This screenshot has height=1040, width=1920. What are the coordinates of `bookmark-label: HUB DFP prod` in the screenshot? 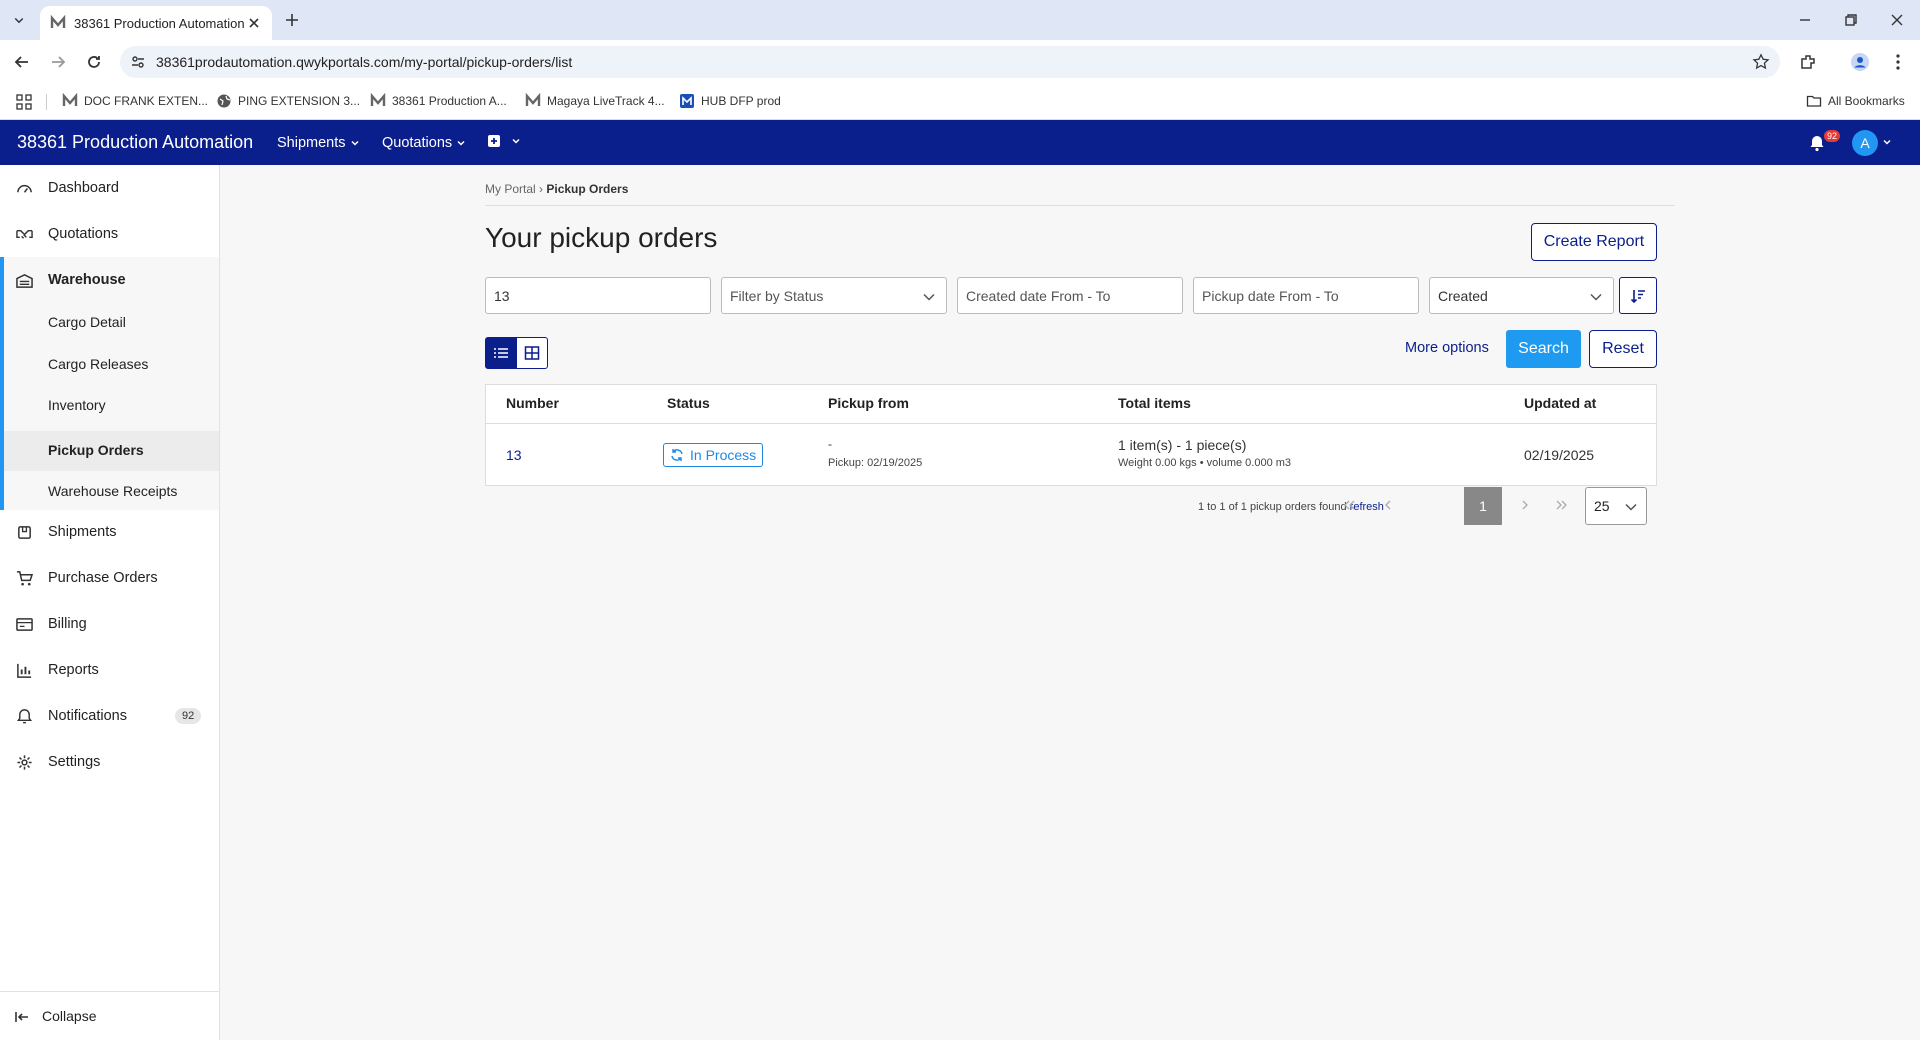 It's located at (741, 101).